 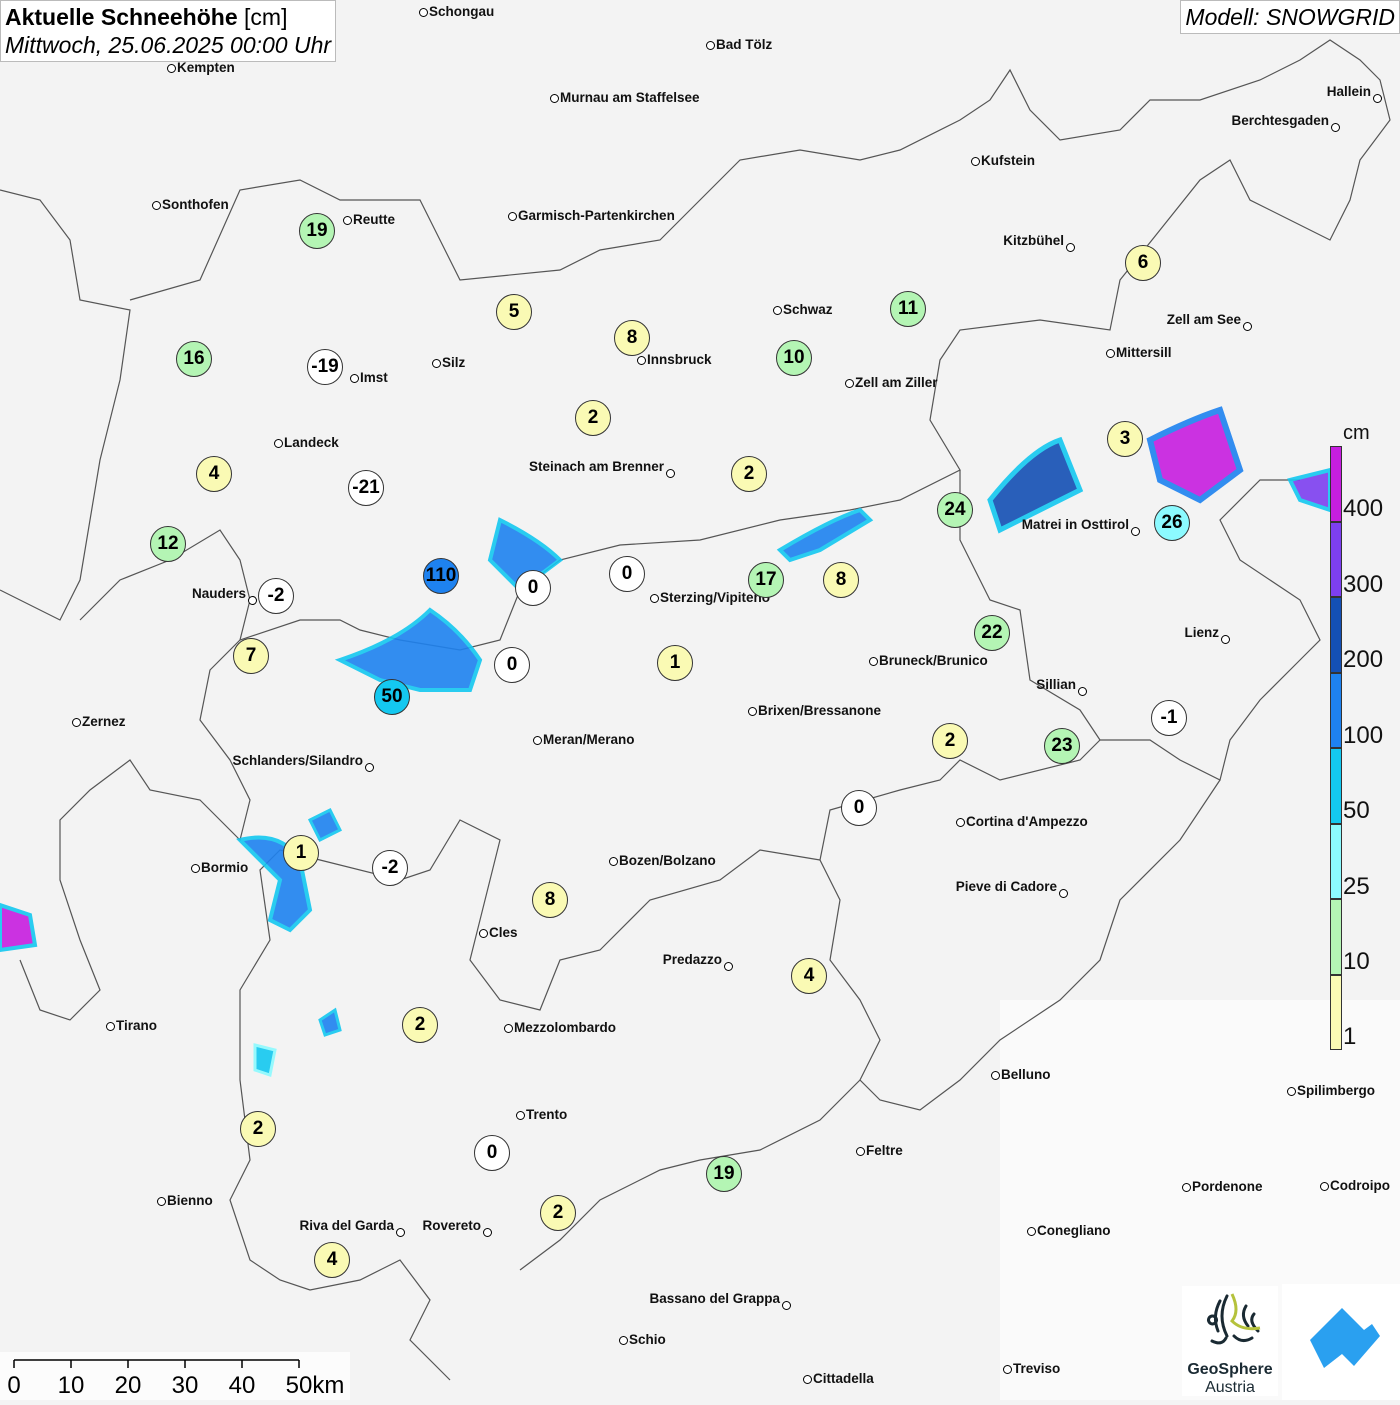 What do you see at coordinates (714, 1298) in the screenshot?
I see `city-label: Bassano del Grappa` at bounding box center [714, 1298].